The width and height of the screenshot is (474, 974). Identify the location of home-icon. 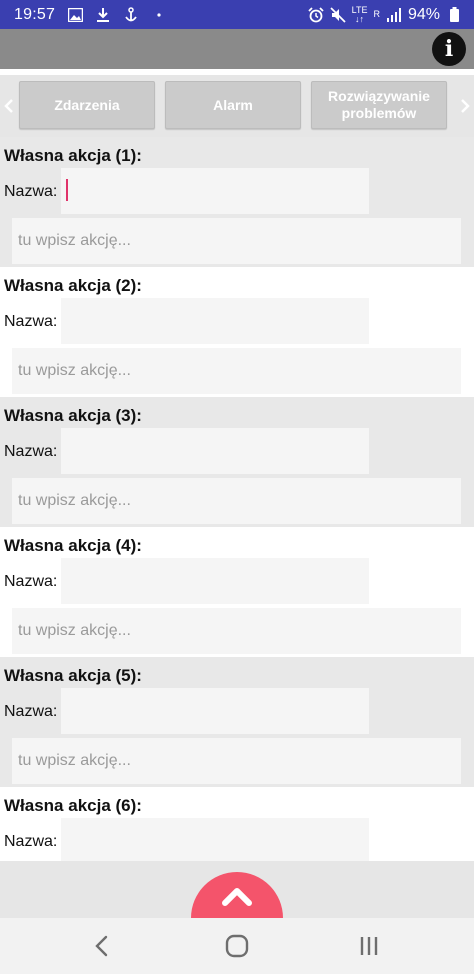
(237, 946).